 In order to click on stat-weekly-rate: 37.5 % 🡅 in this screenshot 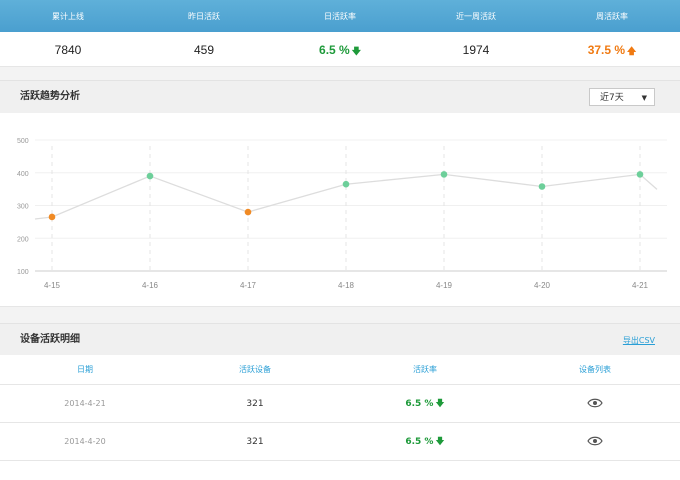, I will do `click(612, 49)`.